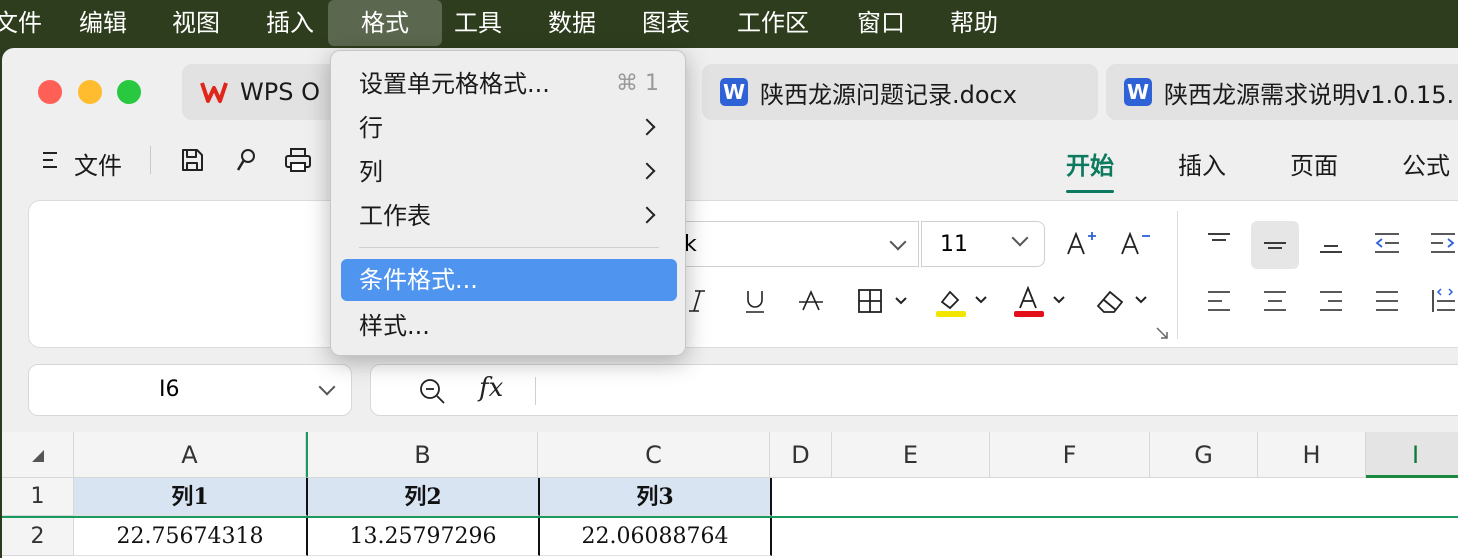  Describe the element at coordinates (38, 537) in the screenshot. I see `row-header-2: 2` at that location.